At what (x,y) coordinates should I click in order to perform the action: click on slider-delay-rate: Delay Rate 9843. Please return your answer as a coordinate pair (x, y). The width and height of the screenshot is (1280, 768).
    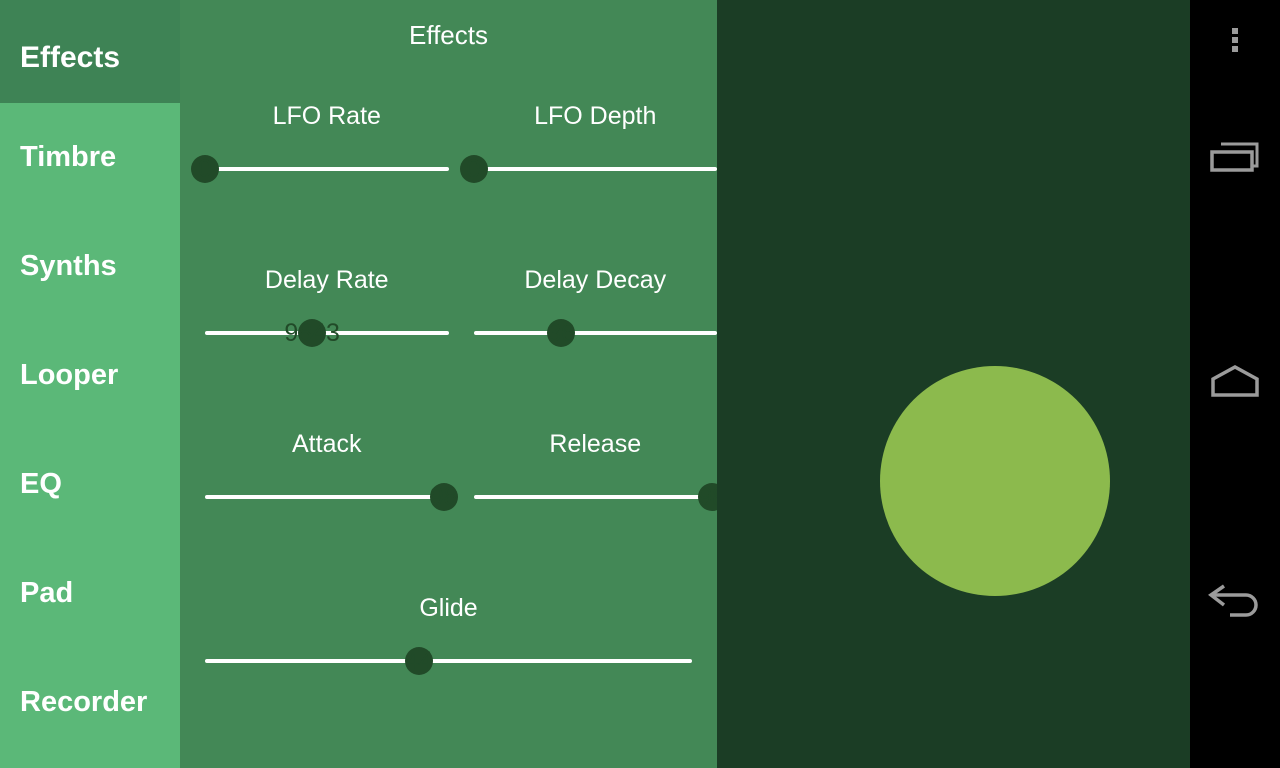
    Looking at the image, I should click on (327, 331).